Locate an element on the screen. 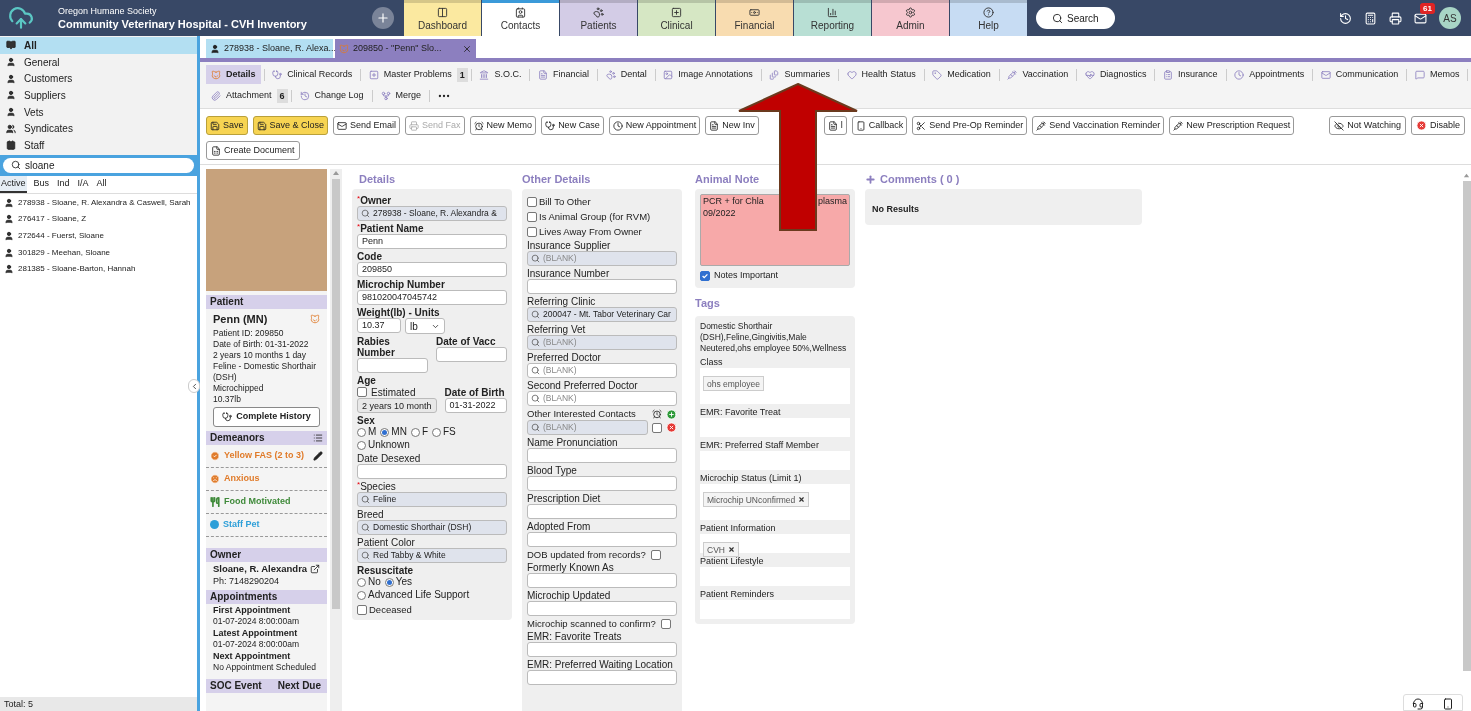 The width and height of the screenshot is (1471, 711). category-item: Suppliers is located at coordinates (98, 95).